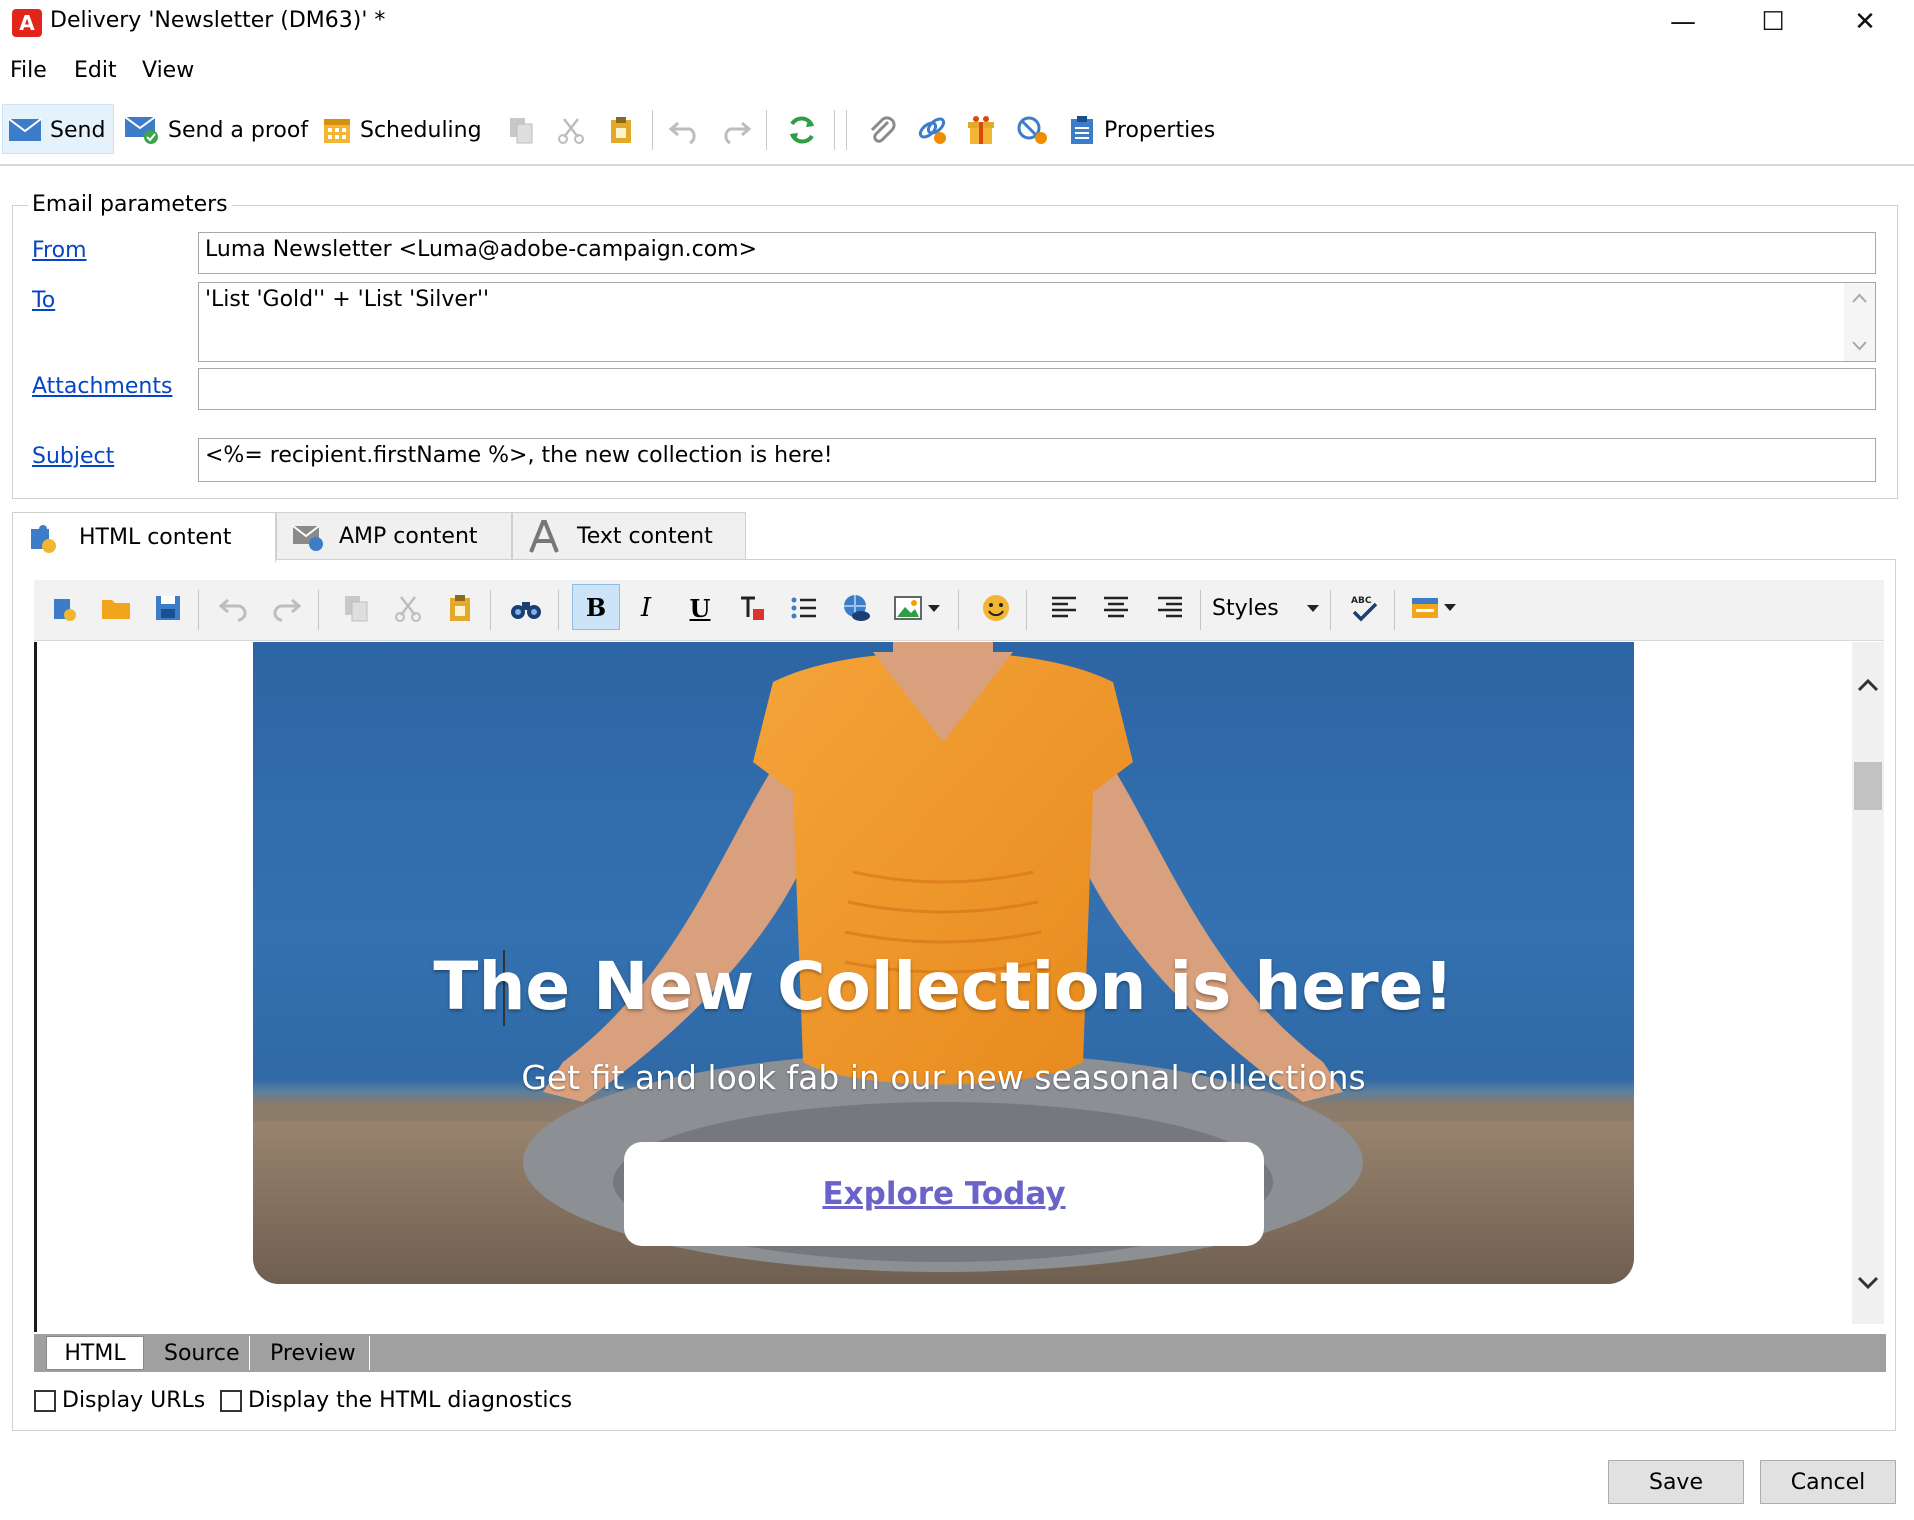 This screenshot has height=1520, width=1914. What do you see at coordinates (1364, 608) in the screenshot?
I see `spell-check-button: ABC` at bounding box center [1364, 608].